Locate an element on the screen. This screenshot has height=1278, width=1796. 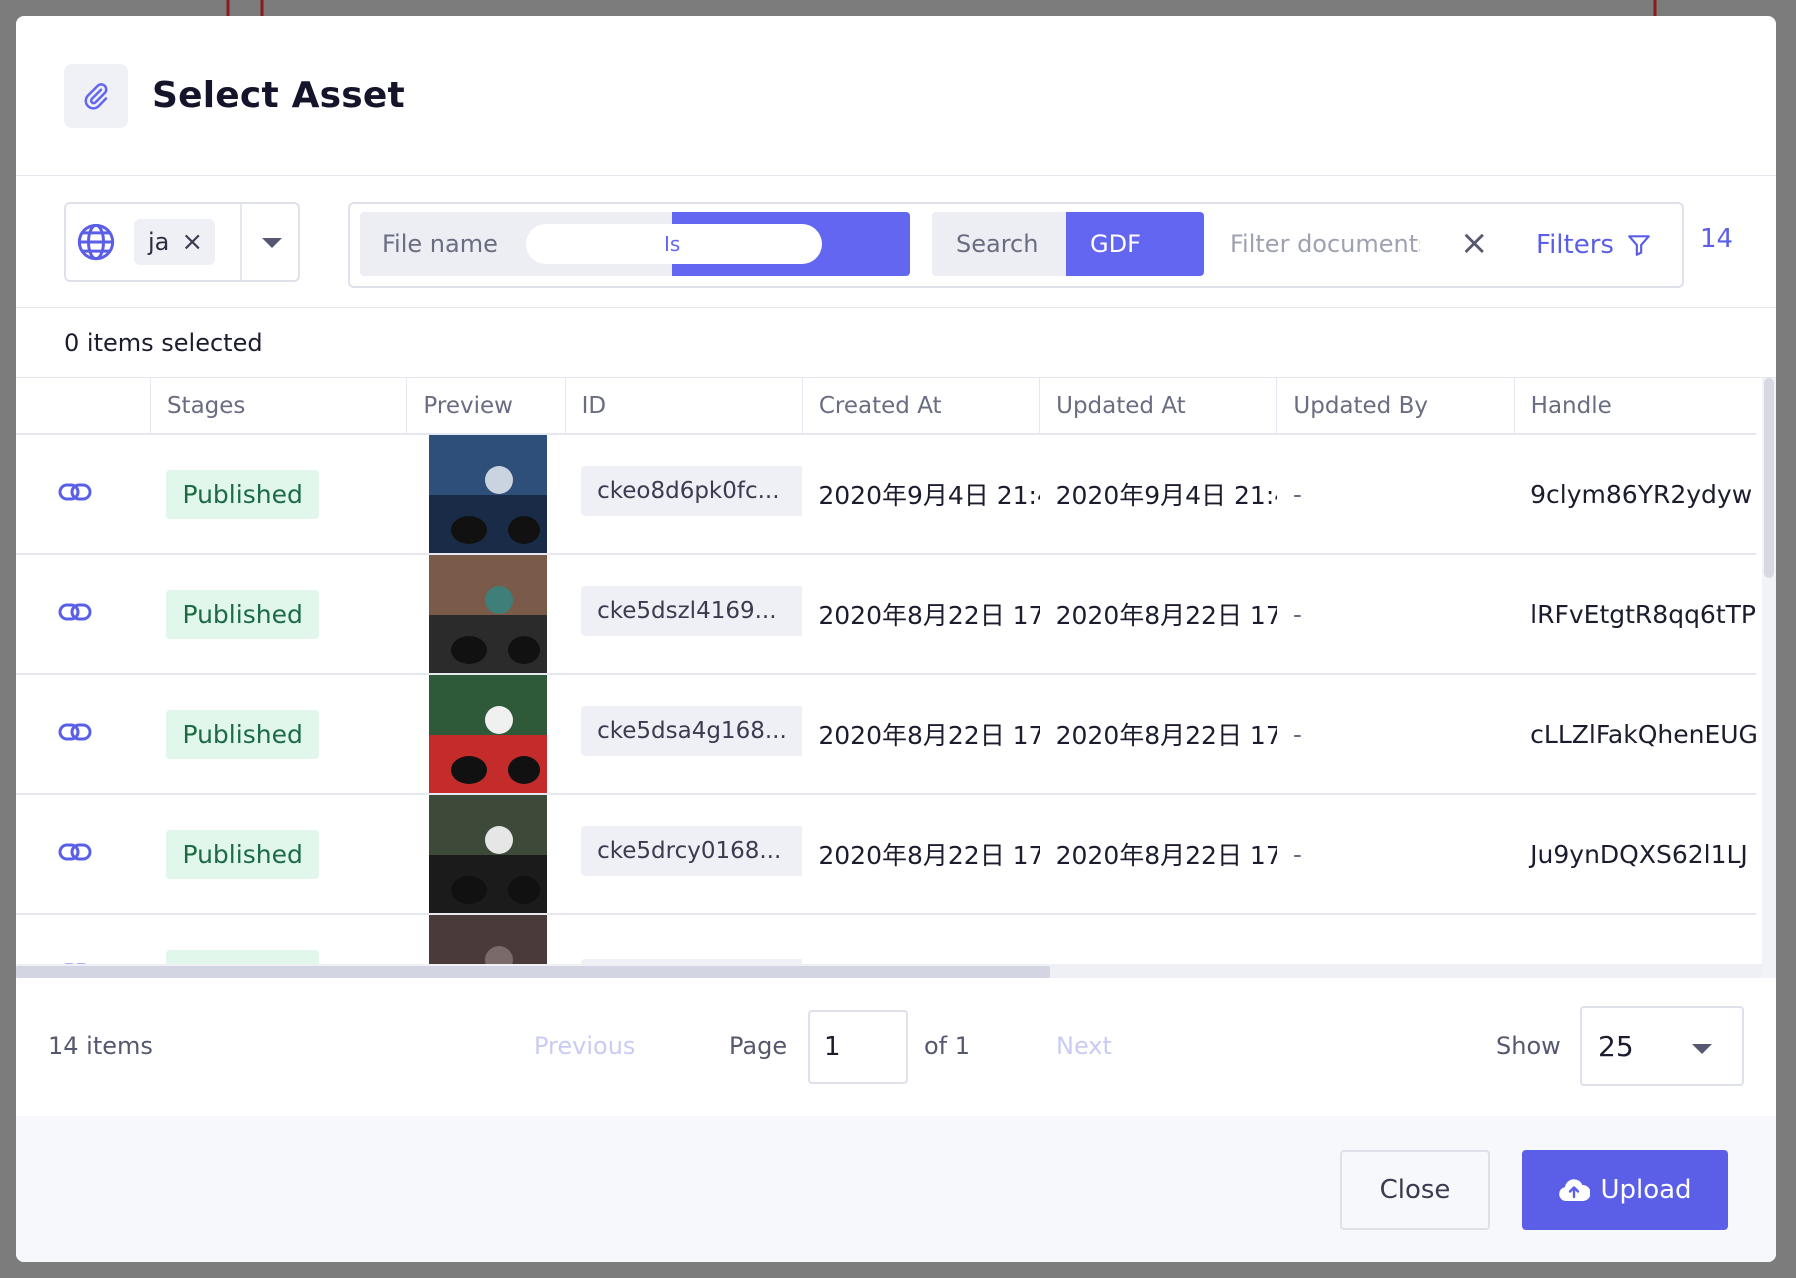
search-filter: Search GDF is located at coordinates (1068, 244).